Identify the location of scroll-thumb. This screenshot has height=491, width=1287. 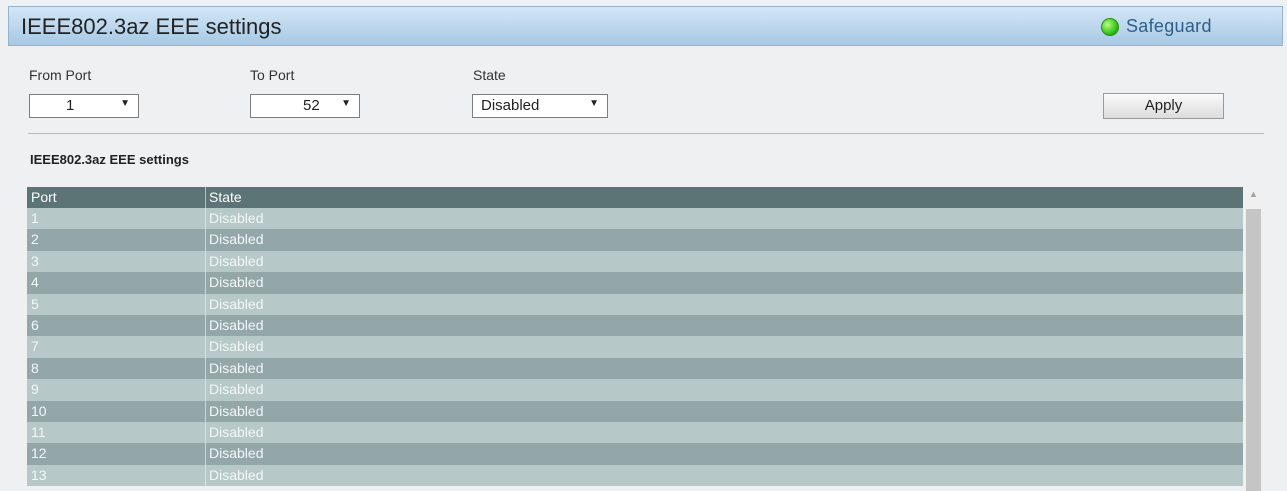
(1253, 350).